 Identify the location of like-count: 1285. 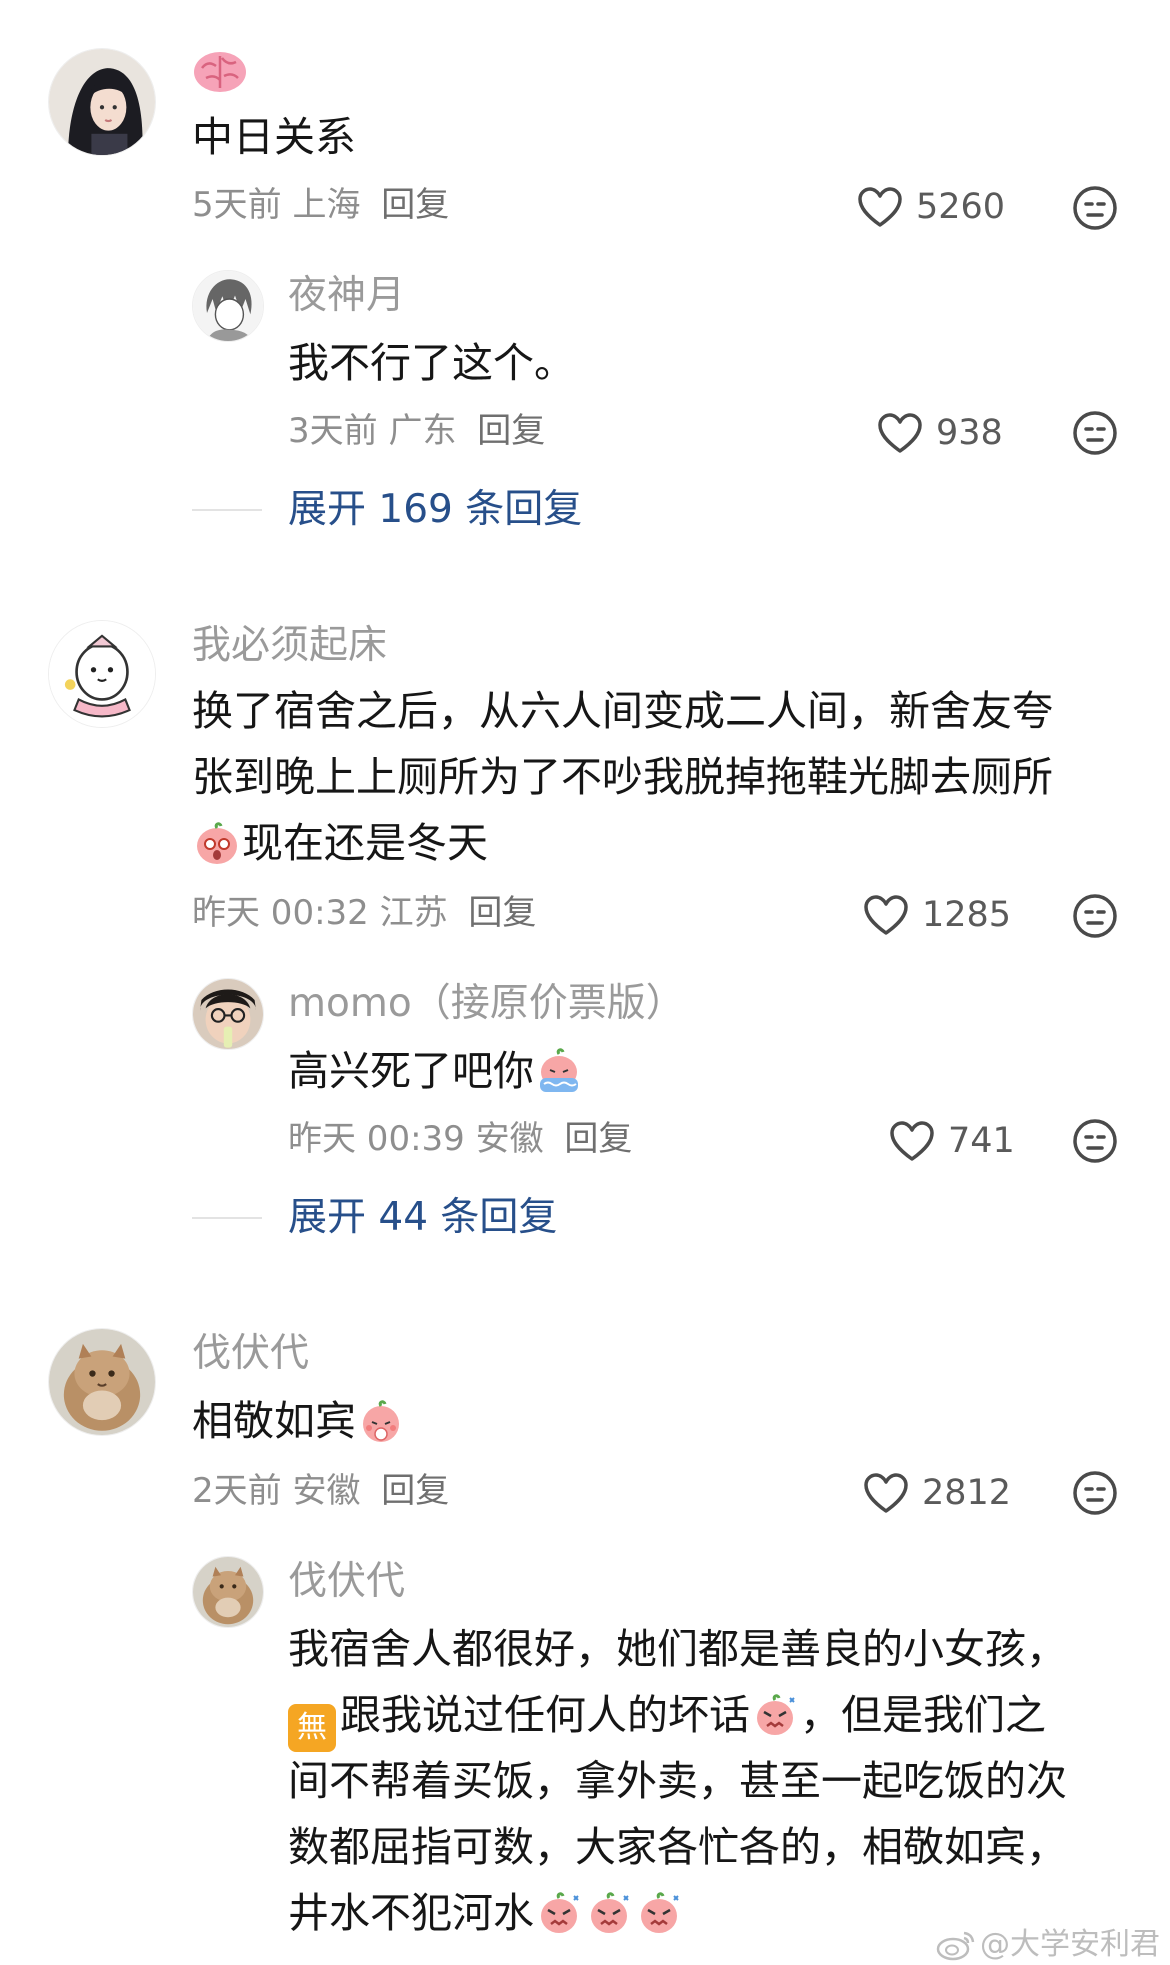
(967, 914).